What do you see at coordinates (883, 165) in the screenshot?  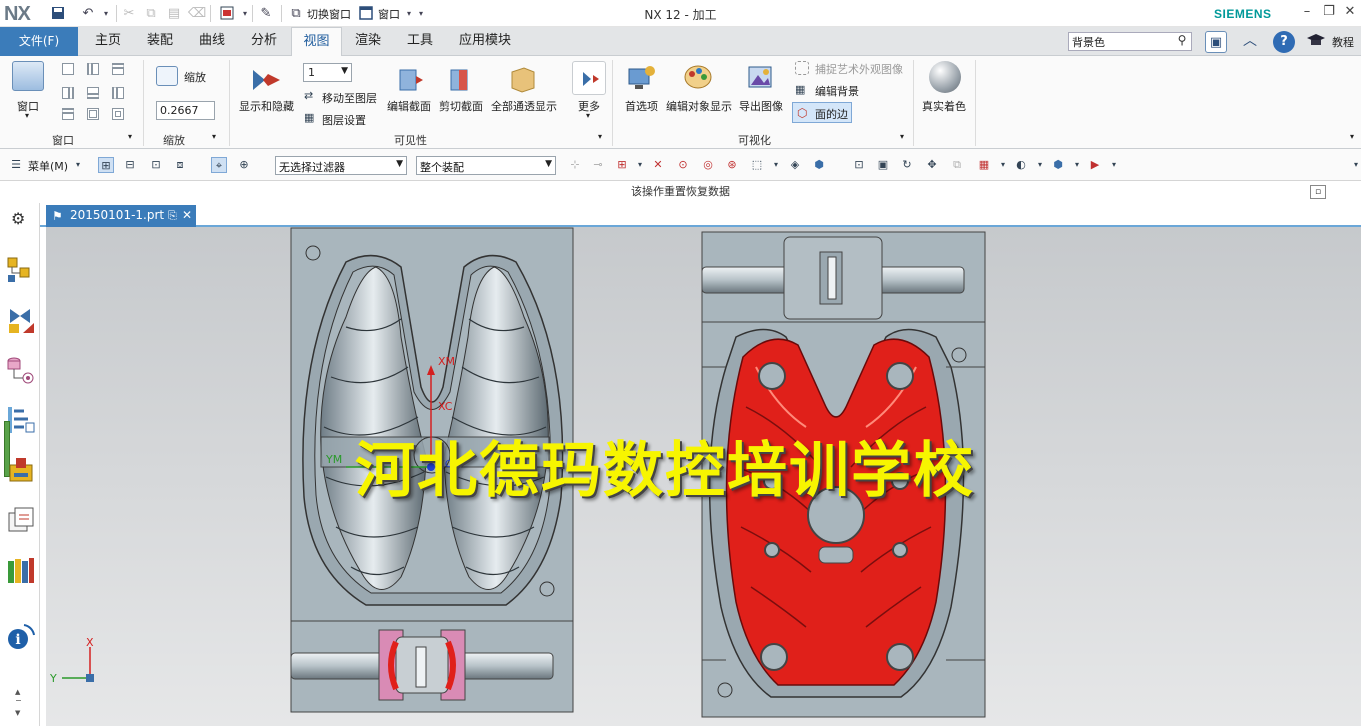 I see `zoom-window-icon: ▣` at bounding box center [883, 165].